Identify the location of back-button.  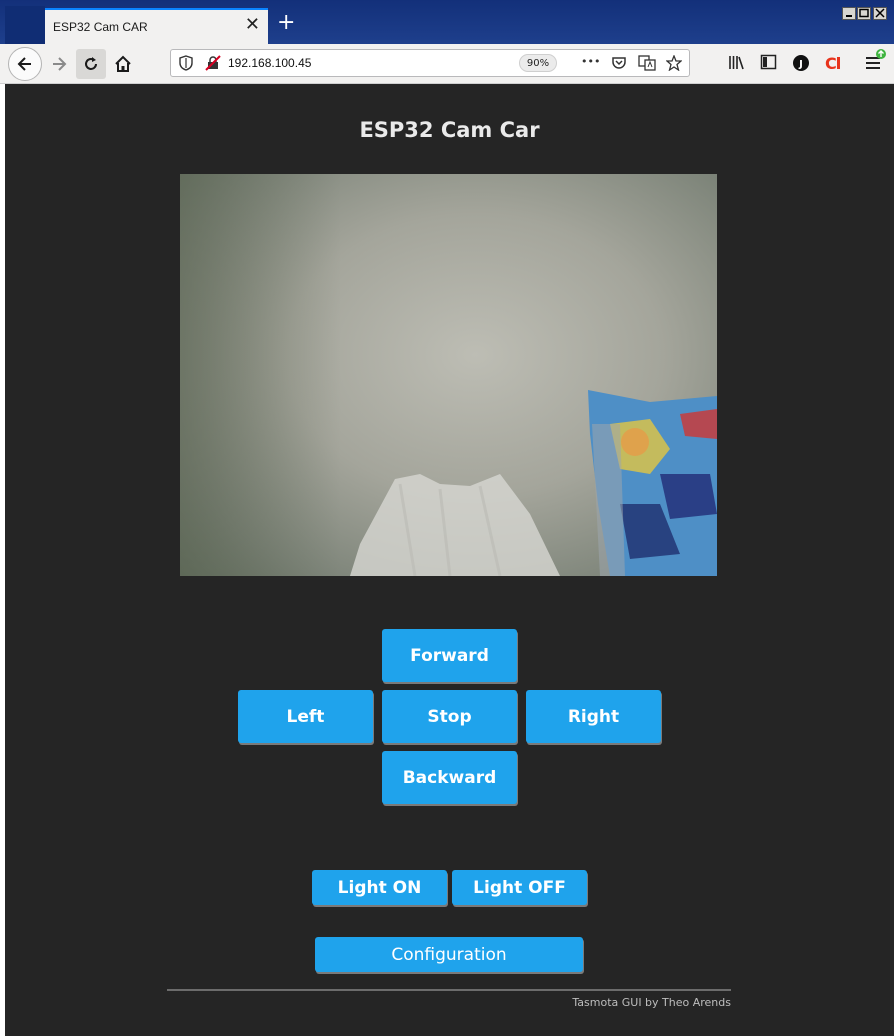
(25, 64).